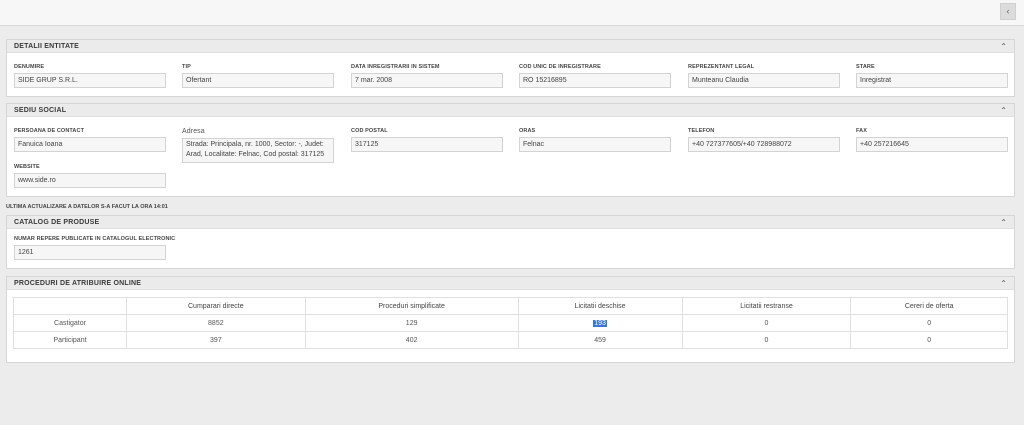 The height and width of the screenshot is (425, 1024). What do you see at coordinates (861, 131) in the screenshot?
I see `field-label: FAX` at bounding box center [861, 131].